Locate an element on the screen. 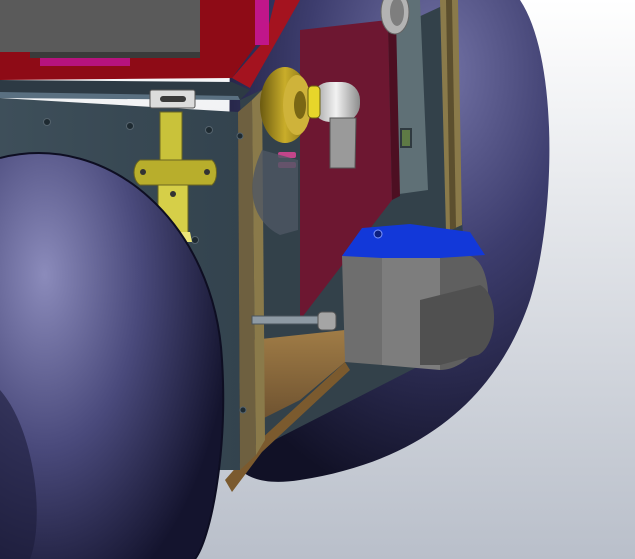 The image size is (635, 559). green-tab is located at coordinates (406, 138).